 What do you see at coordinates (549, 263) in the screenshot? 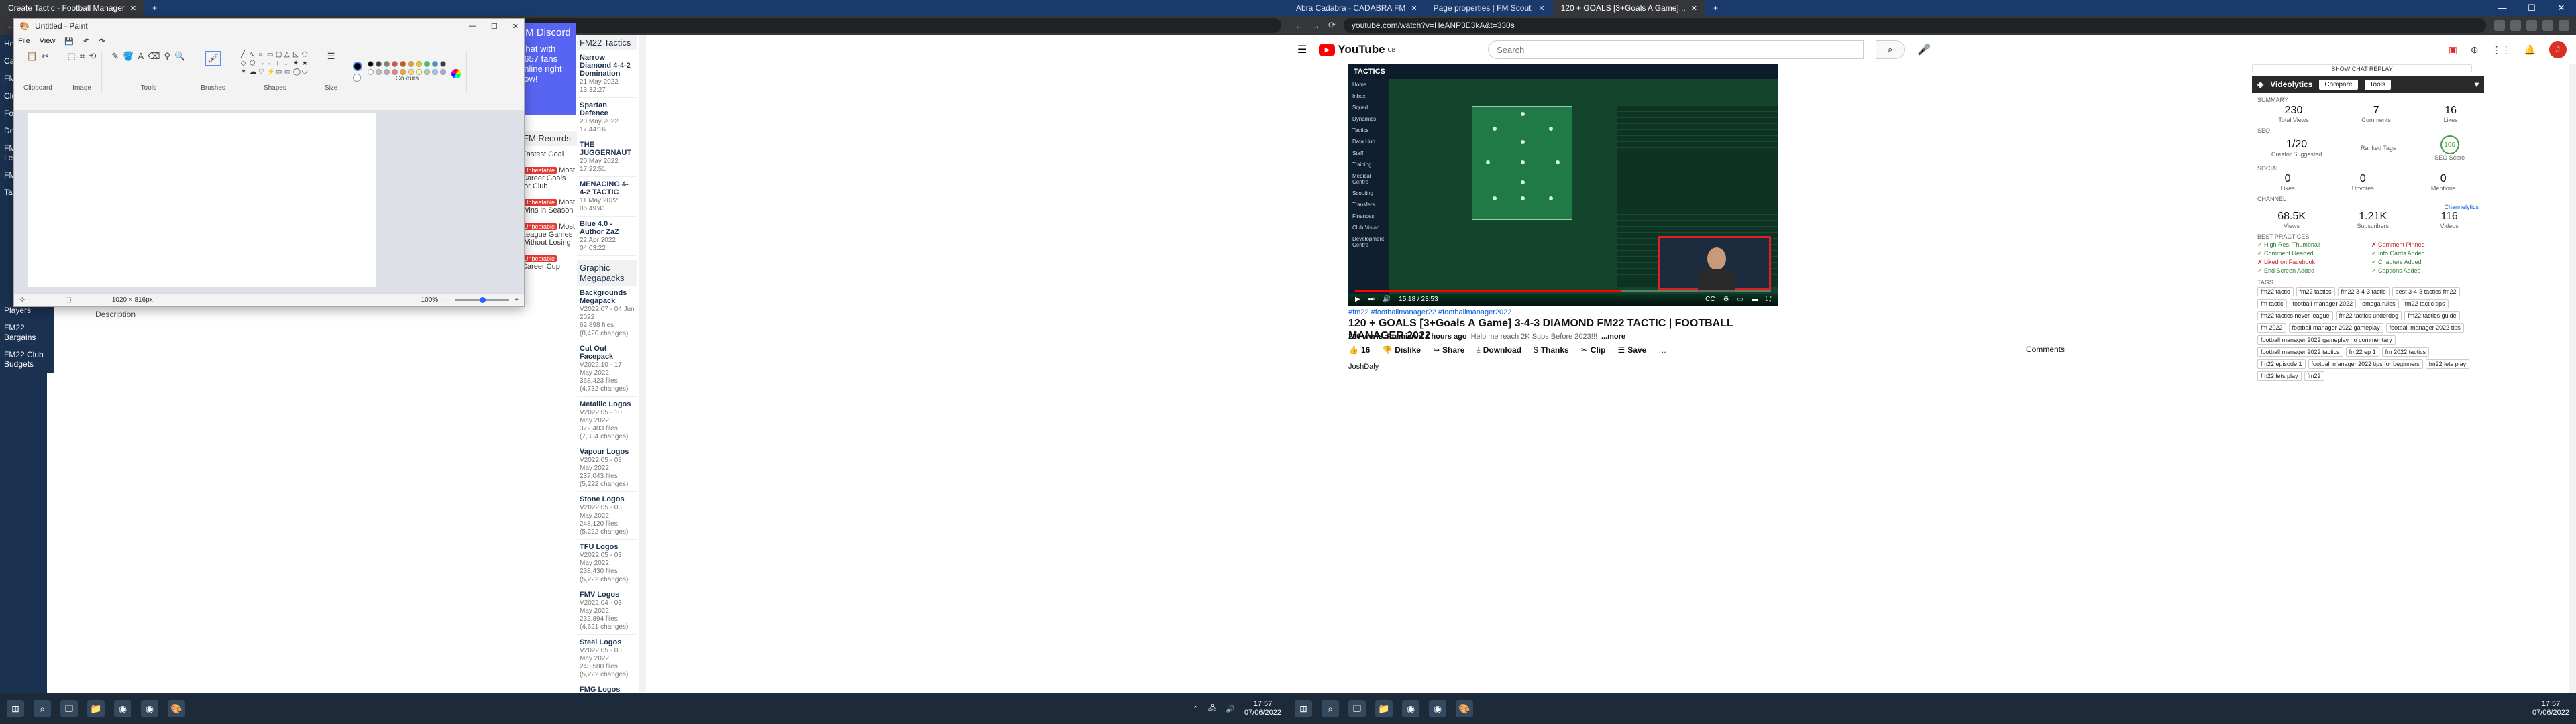
I see `record-row: Unbeatable Career Cup` at bounding box center [549, 263].